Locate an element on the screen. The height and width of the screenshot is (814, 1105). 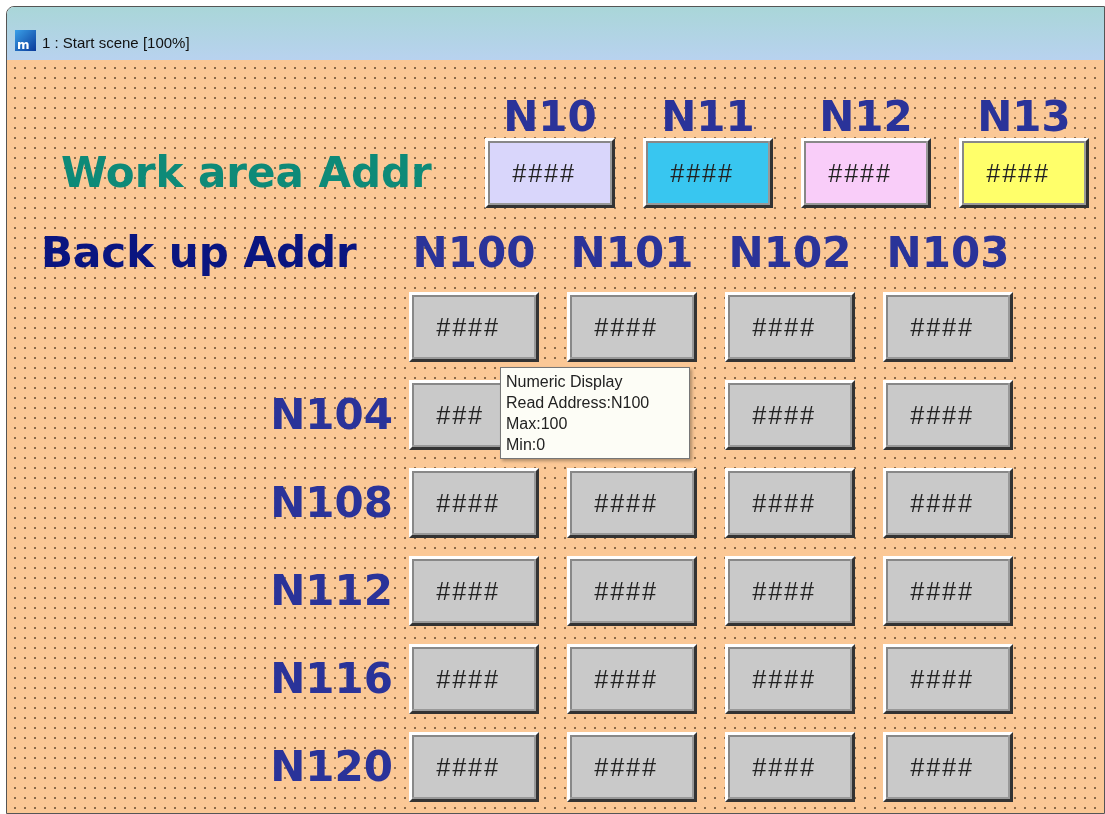
address-label: N12 is located at coordinates (866, 117).